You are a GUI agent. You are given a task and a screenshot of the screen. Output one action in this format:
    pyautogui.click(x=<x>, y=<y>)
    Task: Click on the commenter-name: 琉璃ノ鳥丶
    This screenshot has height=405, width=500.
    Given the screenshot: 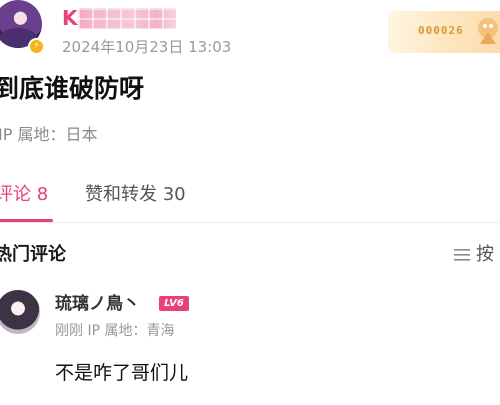 What is the action you would take?
    pyautogui.click(x=97, y=304)
    